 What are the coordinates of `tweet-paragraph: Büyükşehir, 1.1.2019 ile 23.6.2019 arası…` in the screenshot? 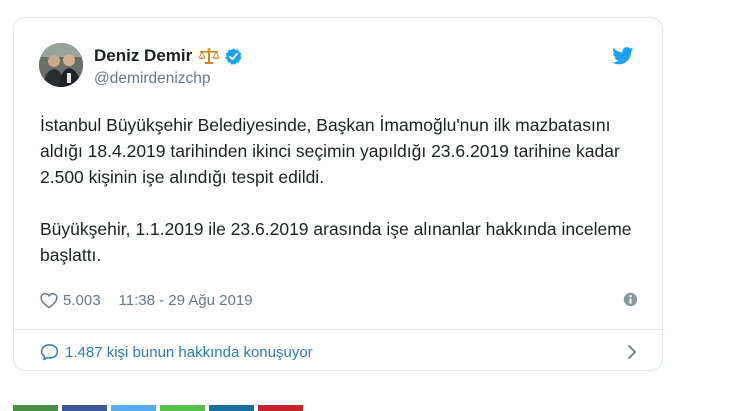 It's located at (336, 242).